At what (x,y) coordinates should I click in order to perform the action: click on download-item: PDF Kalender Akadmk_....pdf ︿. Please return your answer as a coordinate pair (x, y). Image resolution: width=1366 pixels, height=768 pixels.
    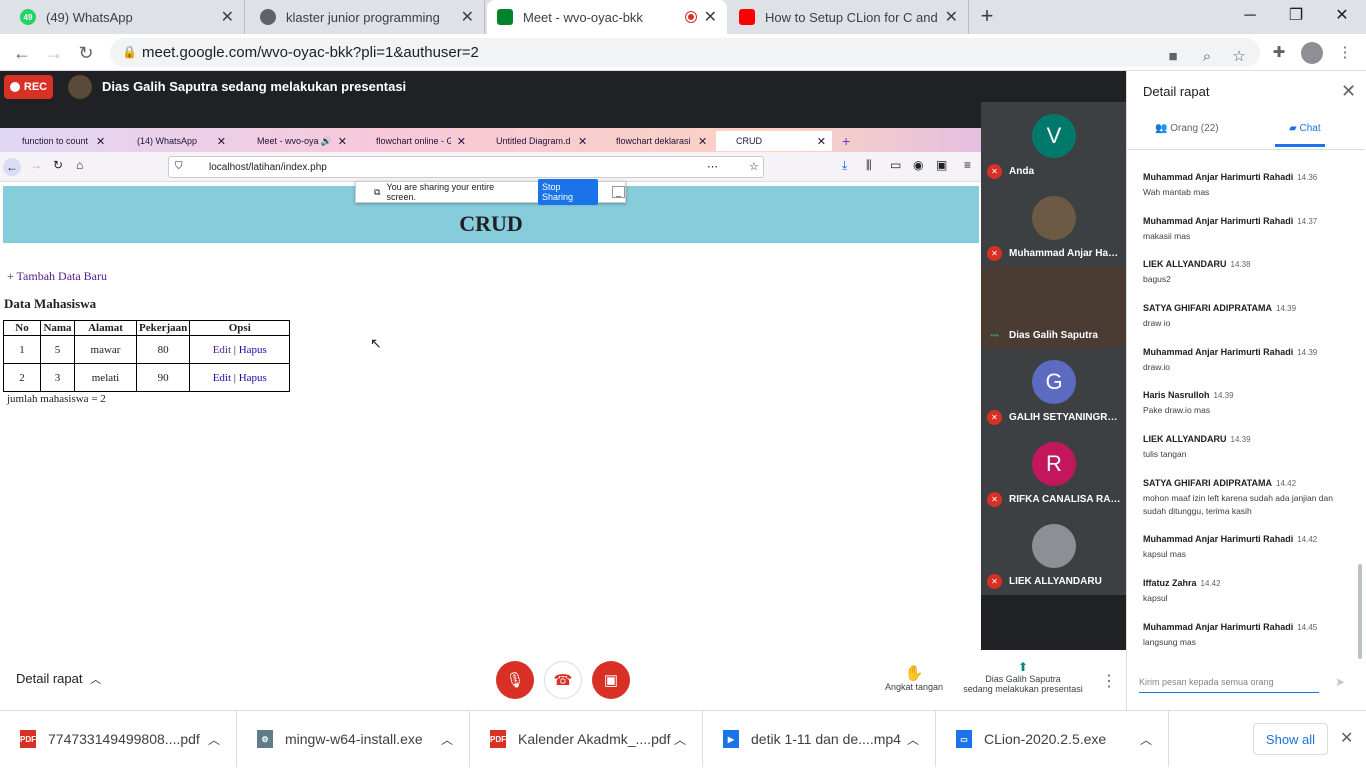
    Looking at the image, I should click on (586, 739).